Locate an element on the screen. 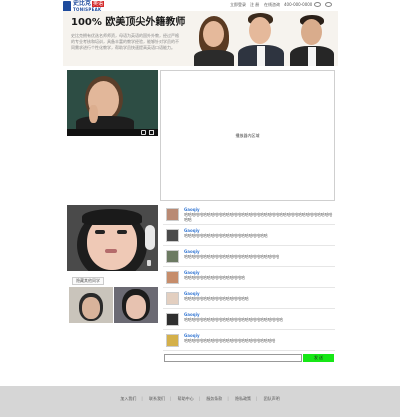 This screenshot has height=417, width=400. whiteboard-label: 播放器内区域 is located at coordinates (247, 135).